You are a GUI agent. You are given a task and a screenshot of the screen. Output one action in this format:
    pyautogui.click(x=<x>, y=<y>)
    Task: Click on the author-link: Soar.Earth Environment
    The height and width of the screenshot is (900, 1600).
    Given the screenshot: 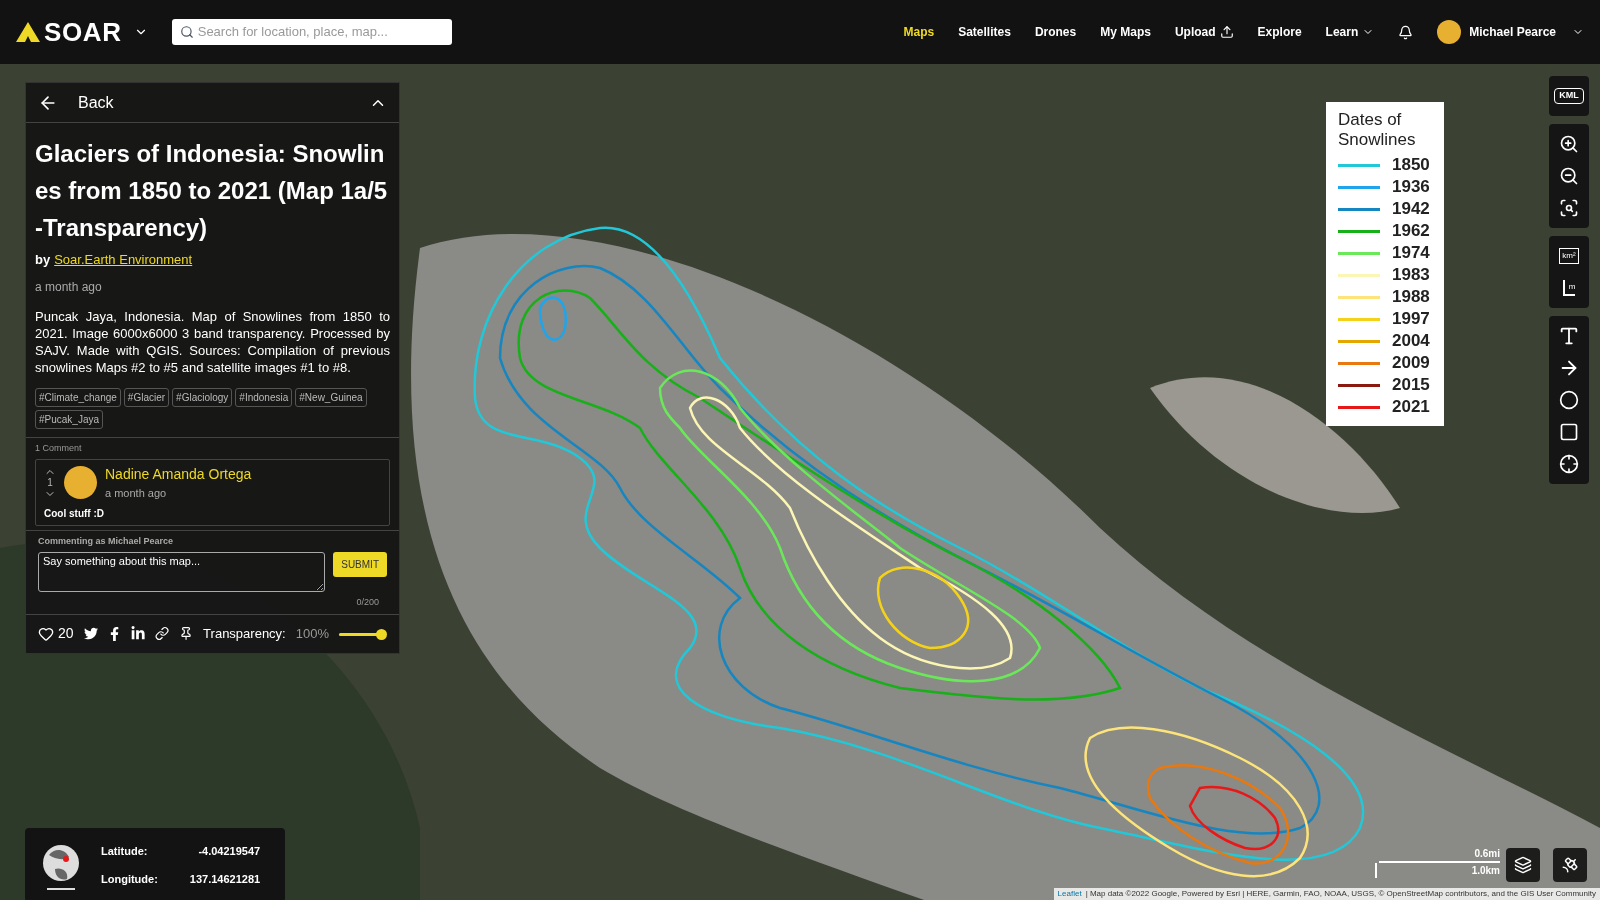 What is the action you would take?
    pyautogui.click(x=123, y=260)
    